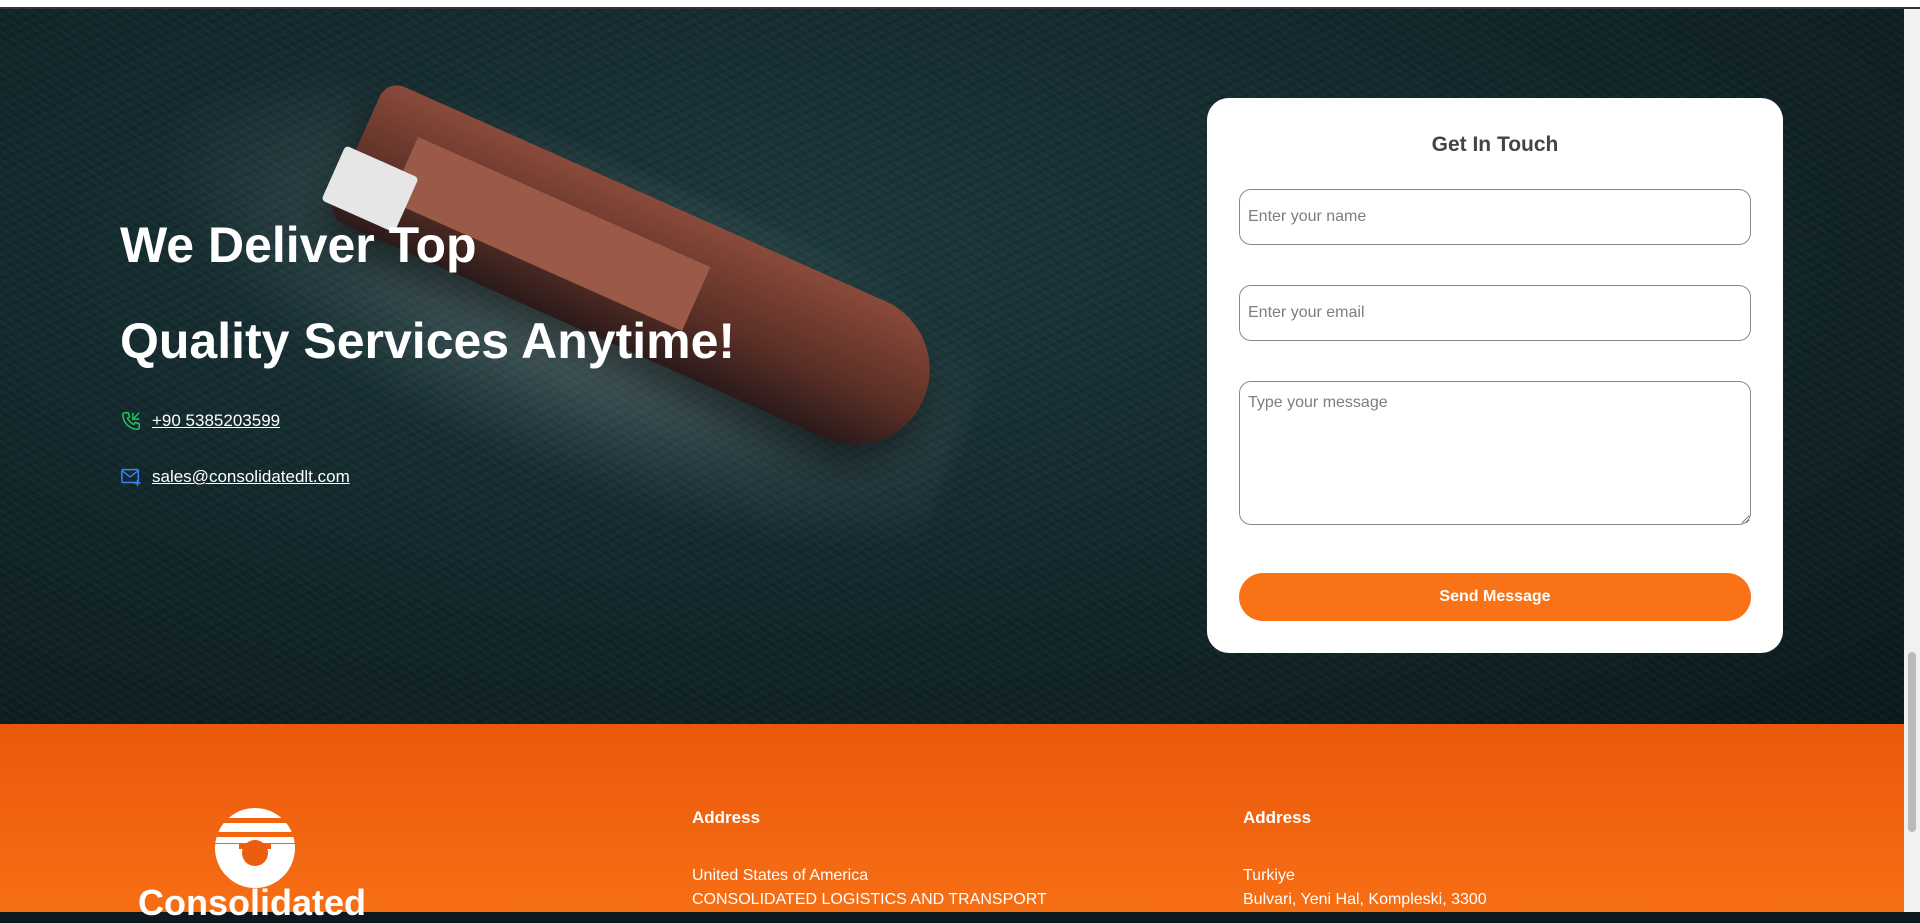  I want to click on address-line: Turkiye, so click(1269, 875).